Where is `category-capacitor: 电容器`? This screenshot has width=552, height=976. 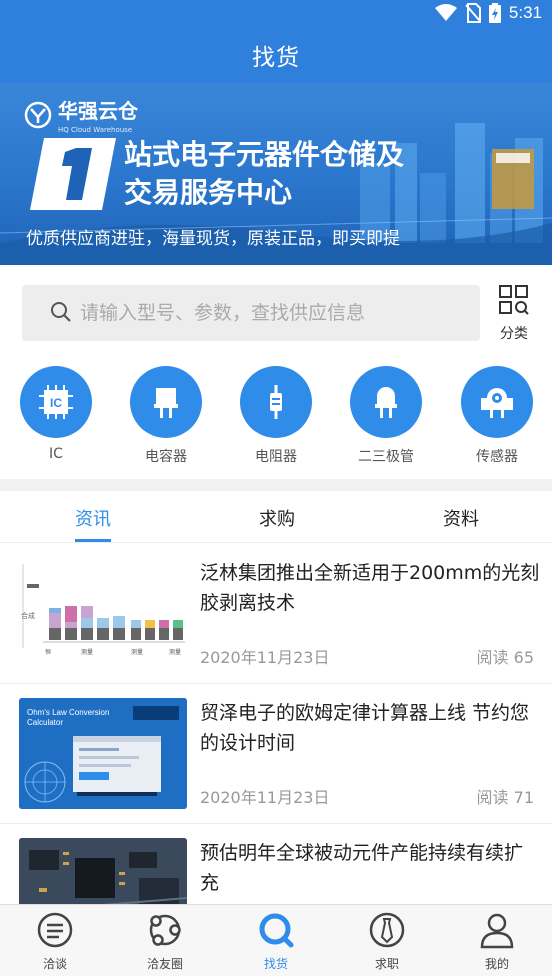 category-capacitor: 电容器 is located at coordinates (166, 416).